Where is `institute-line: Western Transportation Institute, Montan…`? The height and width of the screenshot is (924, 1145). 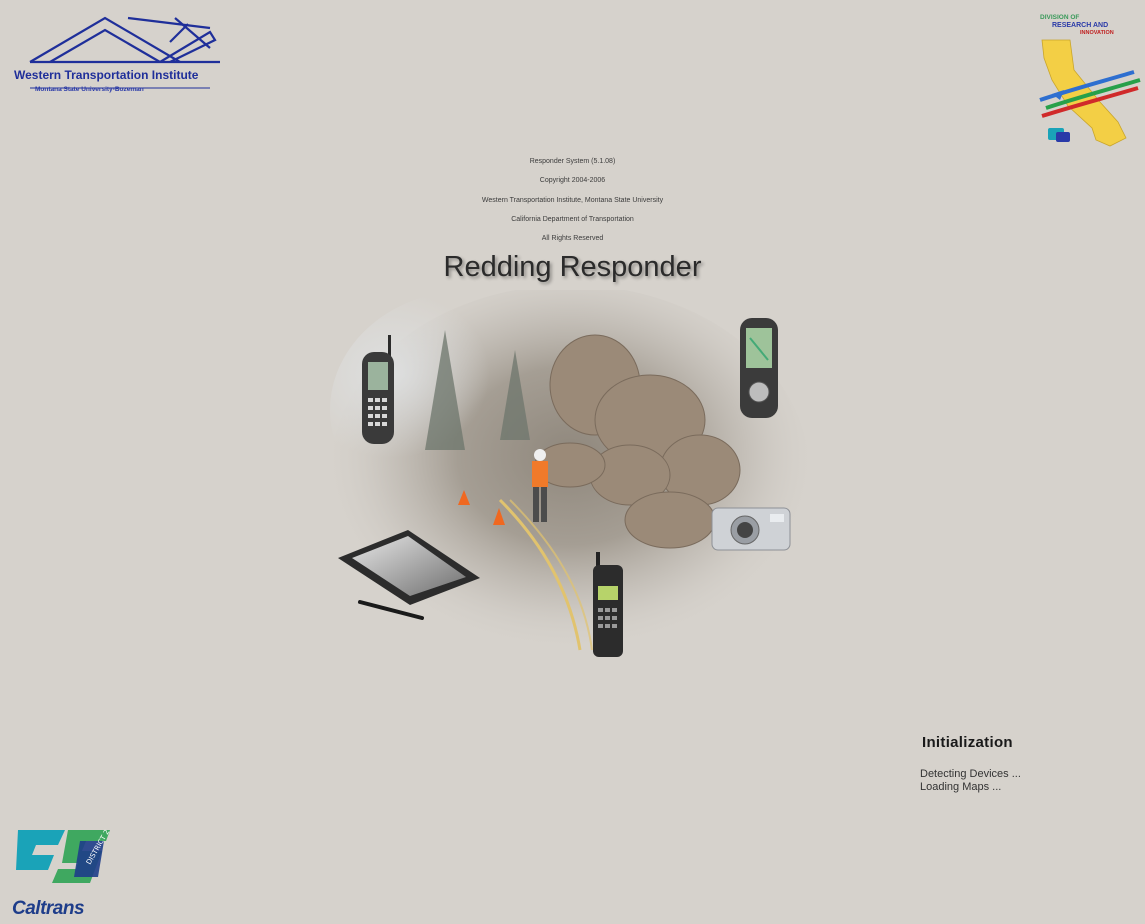 institute-line: Western Transportation Institute, Montan… is located at coordinates (572, 200).